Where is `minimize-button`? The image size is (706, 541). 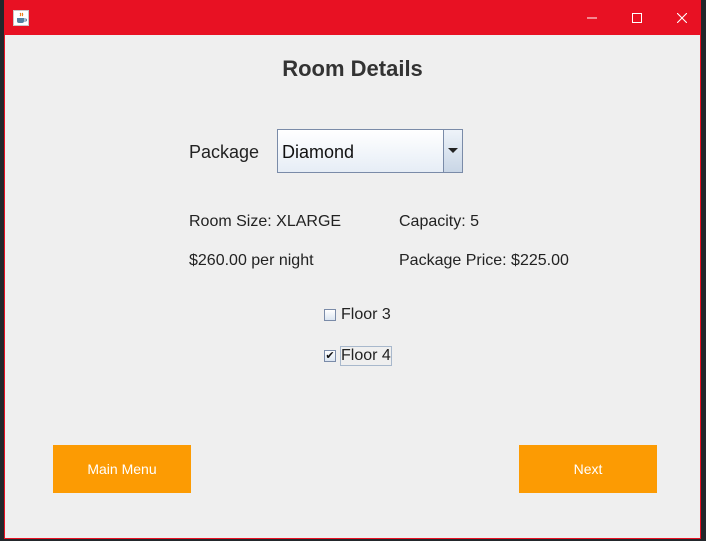 minimize-button is located at coordinates (592, 18).